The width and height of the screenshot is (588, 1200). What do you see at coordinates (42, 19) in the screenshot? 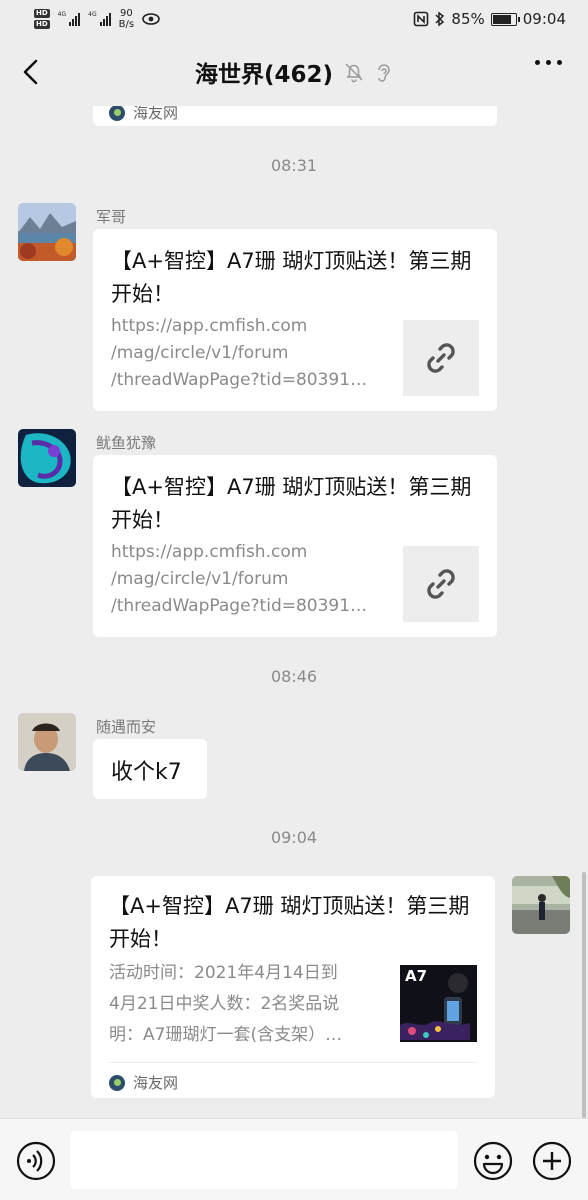
I see `hd-badges: HD HD` at bounding box center [42, 19].